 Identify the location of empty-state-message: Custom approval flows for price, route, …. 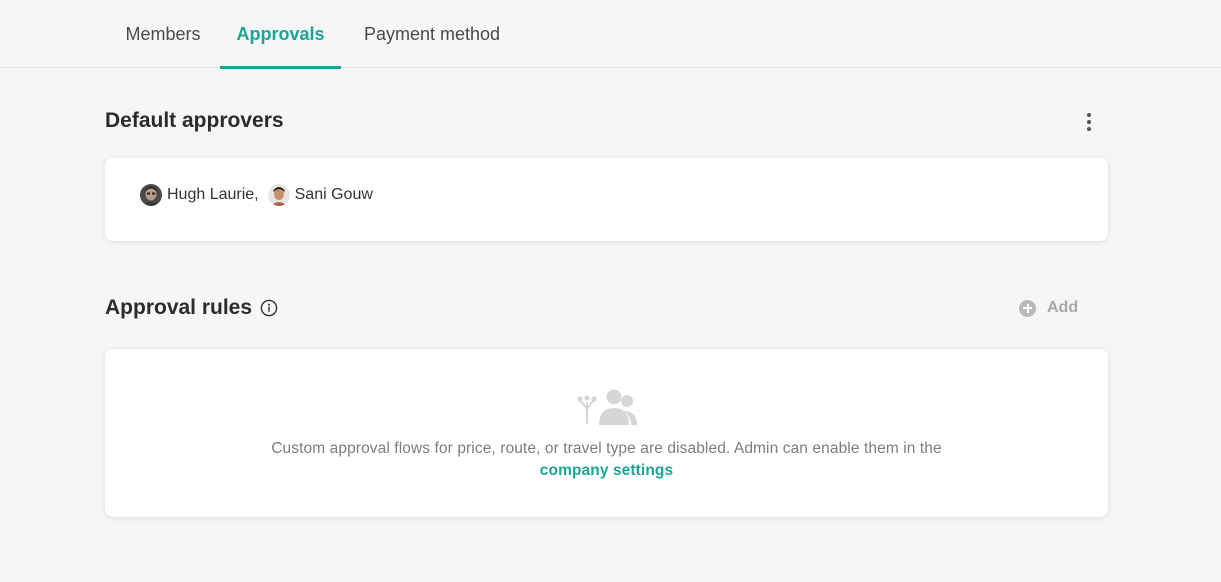
(606, 460).